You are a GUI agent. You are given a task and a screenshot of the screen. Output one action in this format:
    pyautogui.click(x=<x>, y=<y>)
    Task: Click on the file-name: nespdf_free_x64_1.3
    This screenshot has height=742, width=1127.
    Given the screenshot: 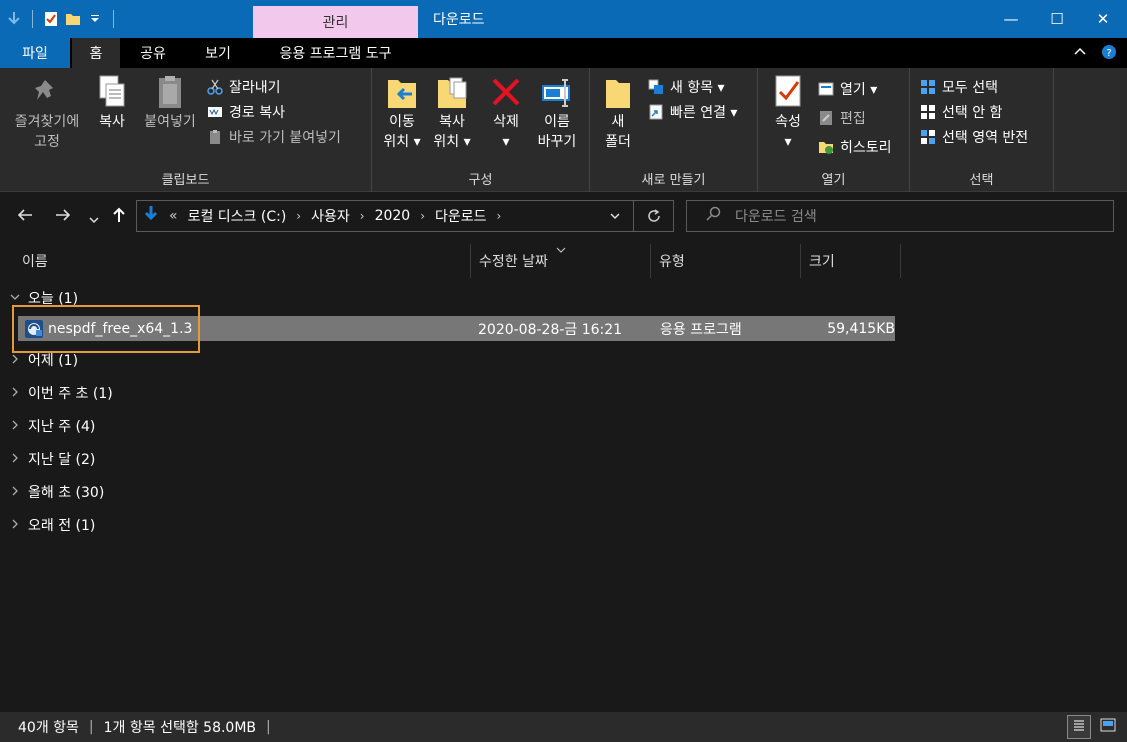 What is the action you would take?
    pyautogui.click(x=120, y=328)
    